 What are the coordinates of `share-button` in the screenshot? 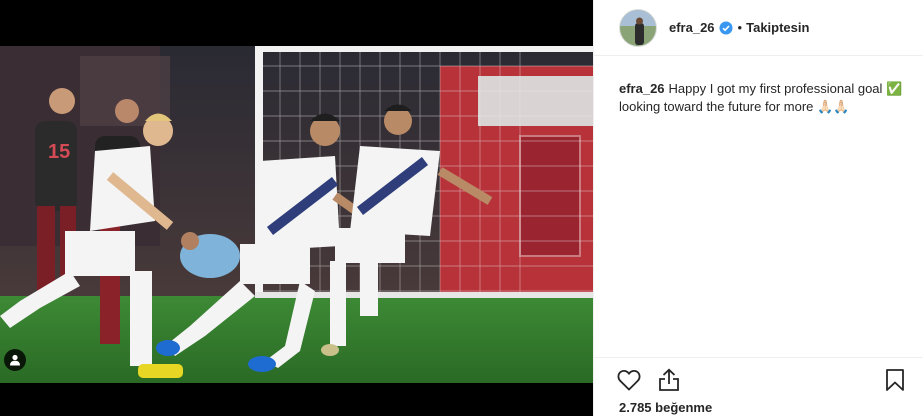 It's located at (669, 380).